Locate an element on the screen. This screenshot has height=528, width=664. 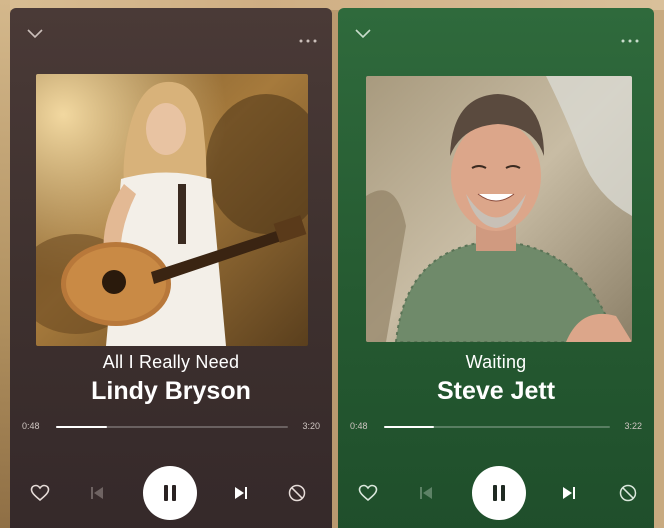
progress-bar: 0:48 3:22 is located at coordinates (496, 427).